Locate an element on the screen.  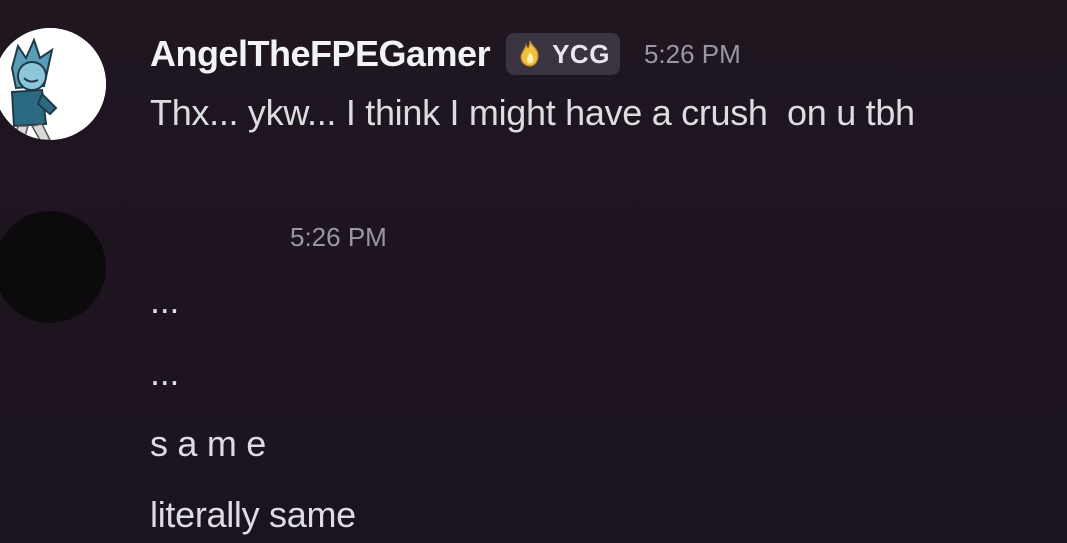
username: AngelTheFPEGamer is located at coordinates (320, 54).